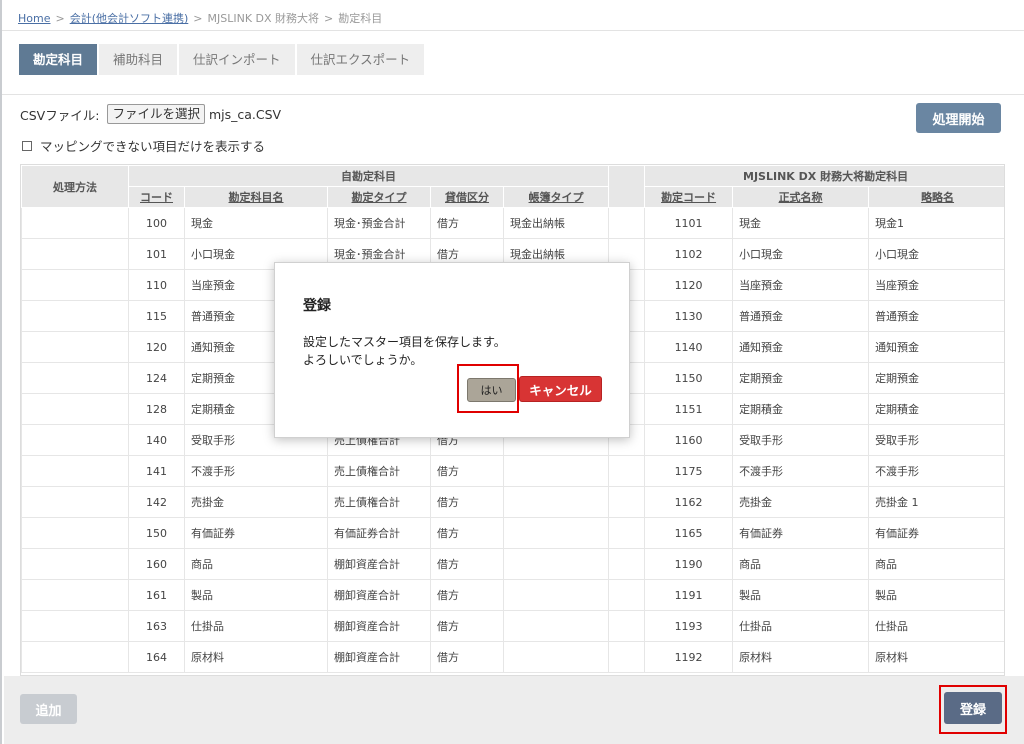  I want to click on cell-short: 有価証券, so click(936, 533).